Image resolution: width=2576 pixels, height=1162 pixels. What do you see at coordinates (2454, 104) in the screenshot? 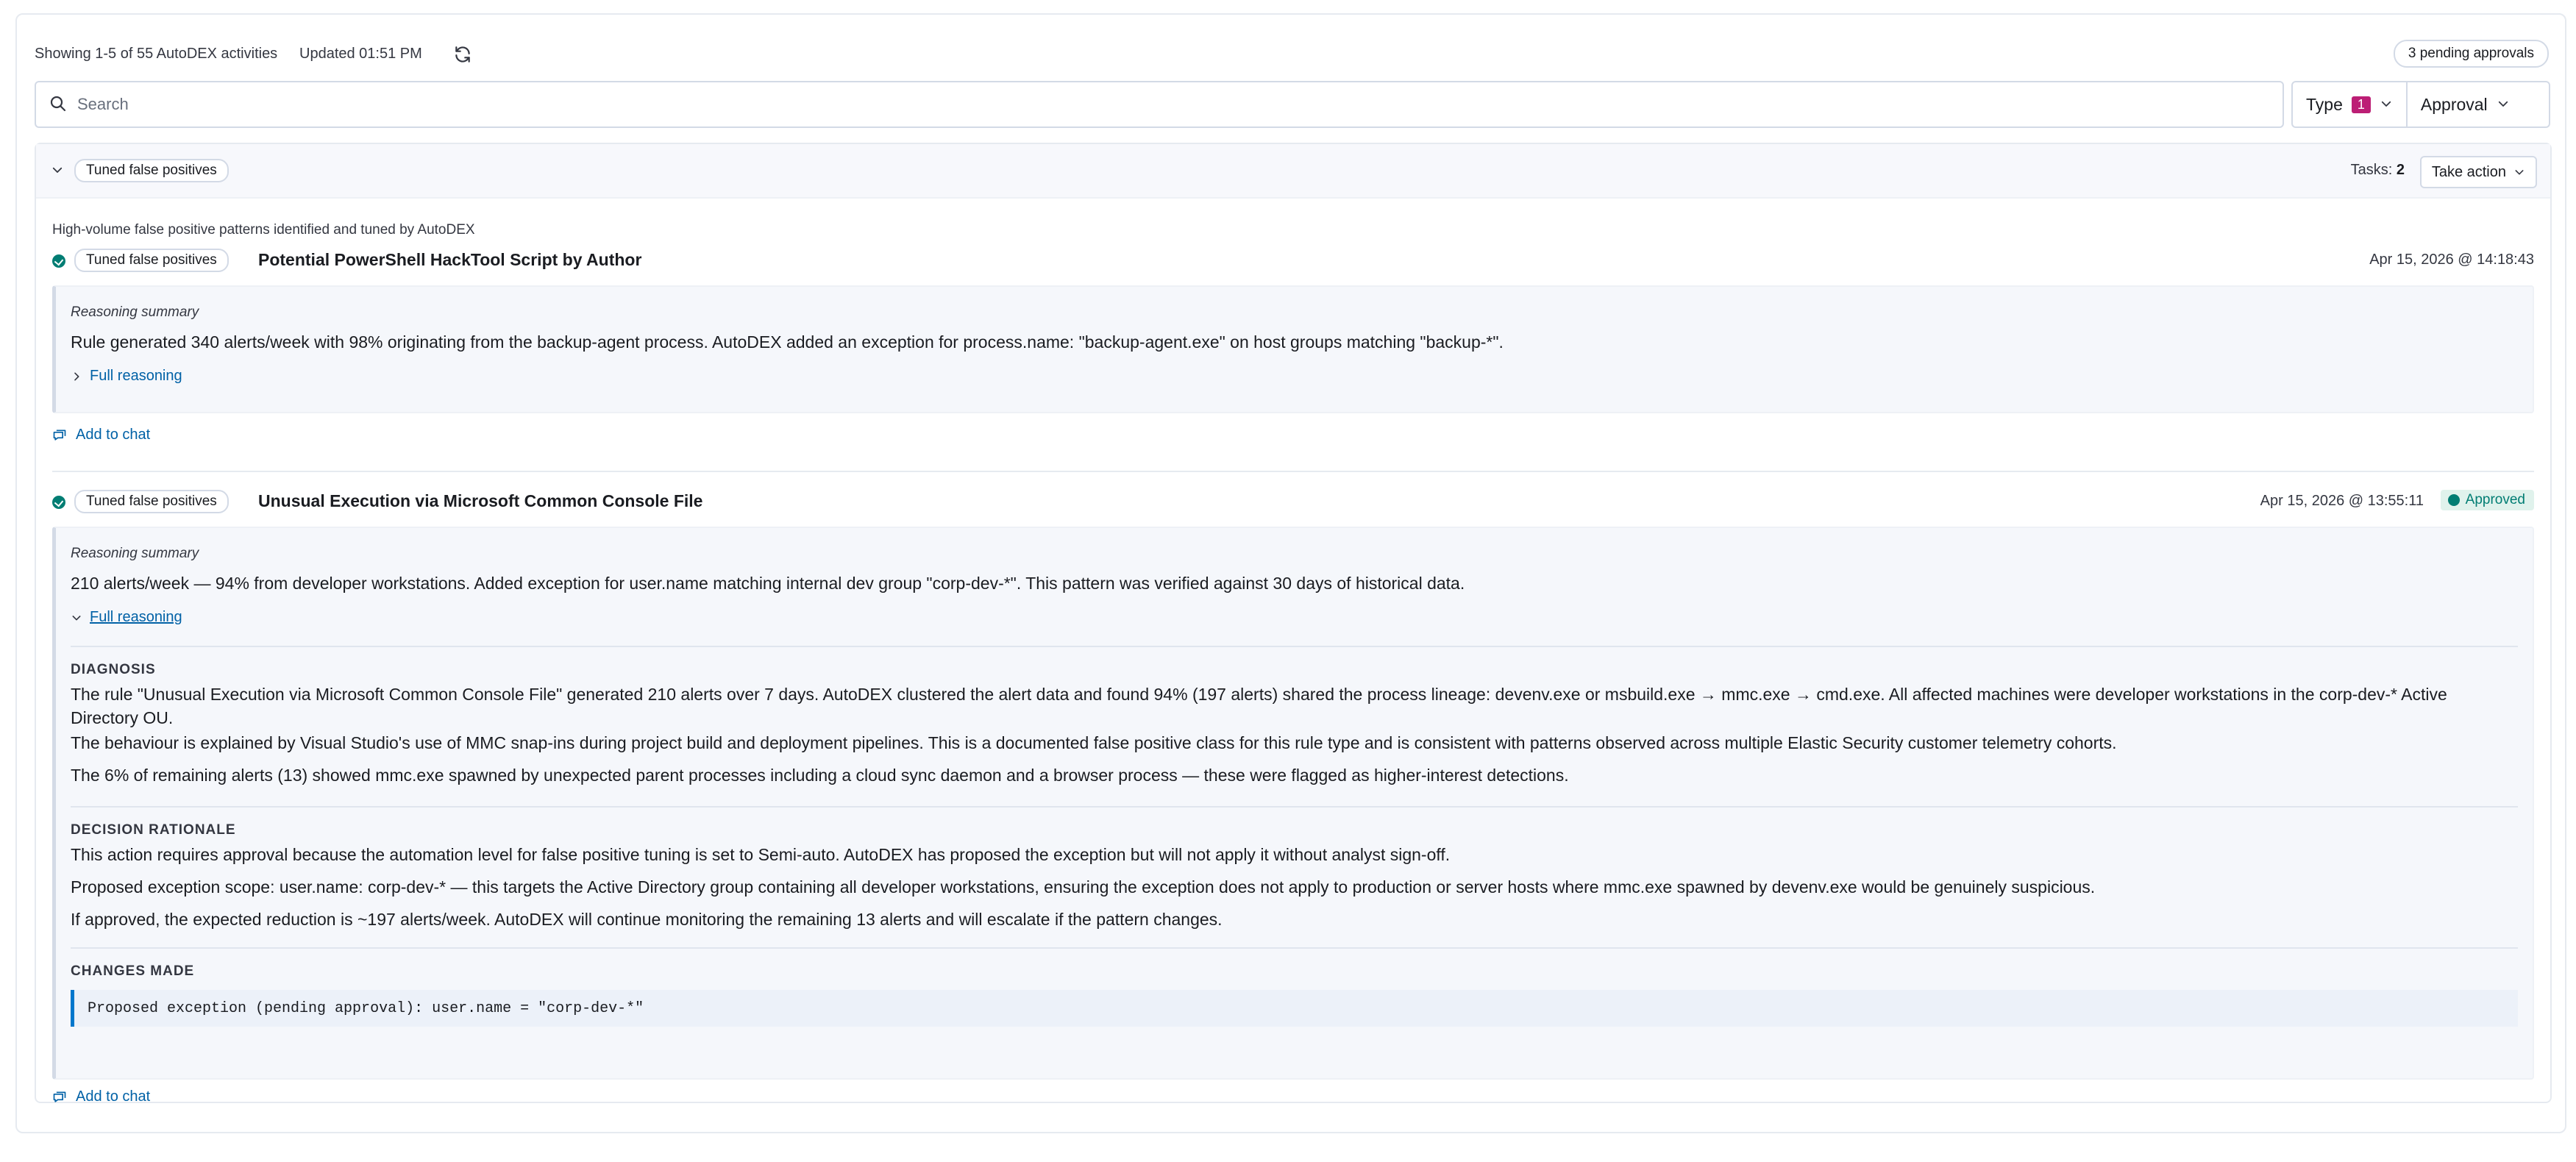
I see `approval-filter-label: Approval` at bounding box center [2454, 104].